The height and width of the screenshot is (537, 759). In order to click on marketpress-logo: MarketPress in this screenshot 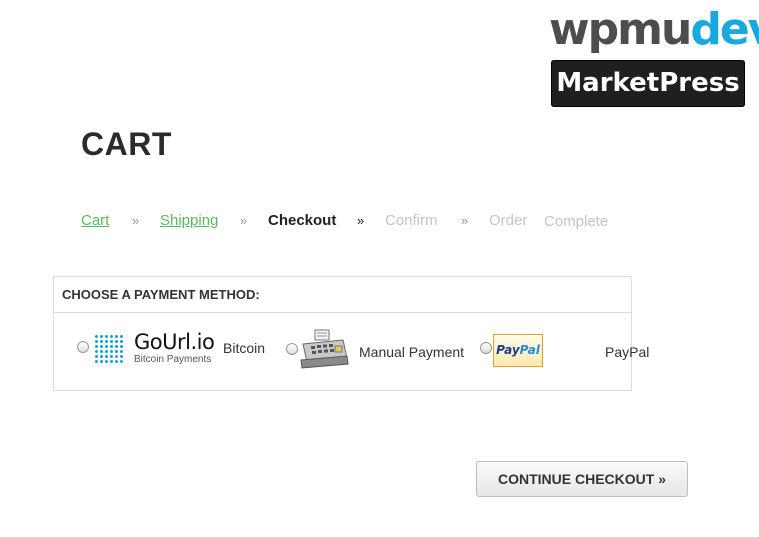, I will do `click(648, 83)`.